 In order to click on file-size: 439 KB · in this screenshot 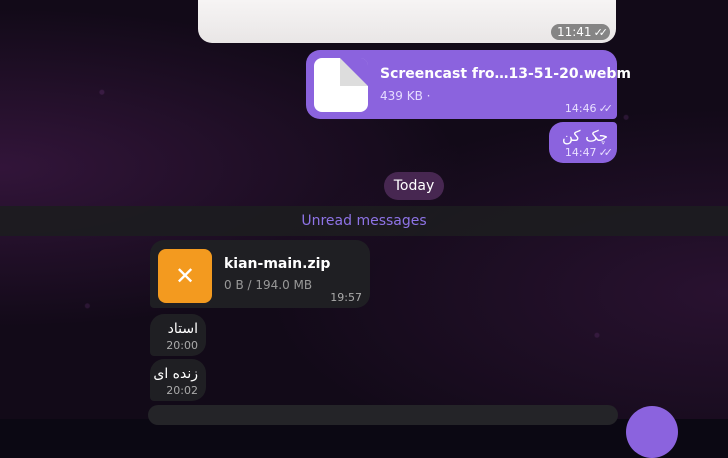, I will do `click(405, 96)`.